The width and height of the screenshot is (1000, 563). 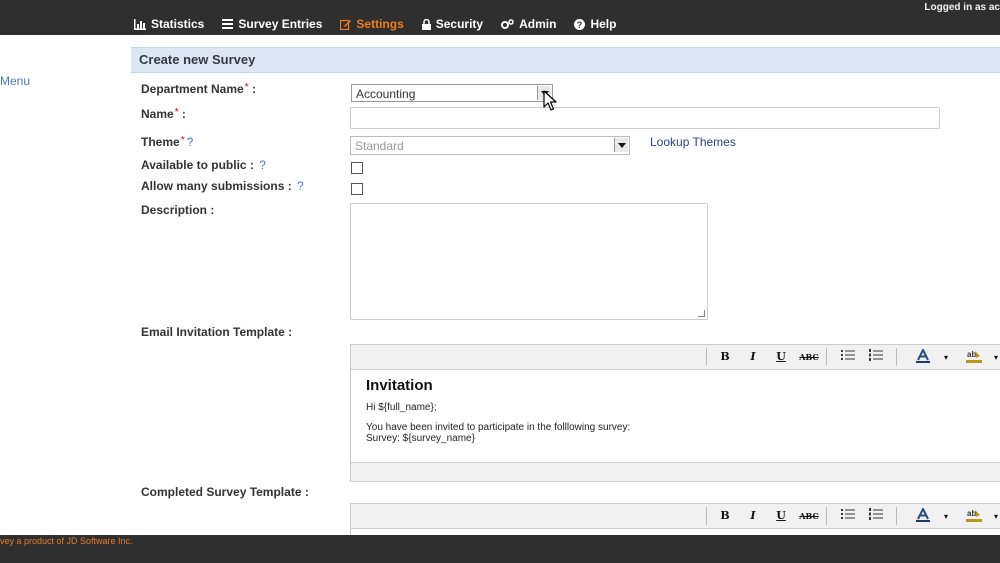 What do you see at coordinates (507, 23) in the screenshot?
I see `gears-icon` at bounding box center [507, 23].